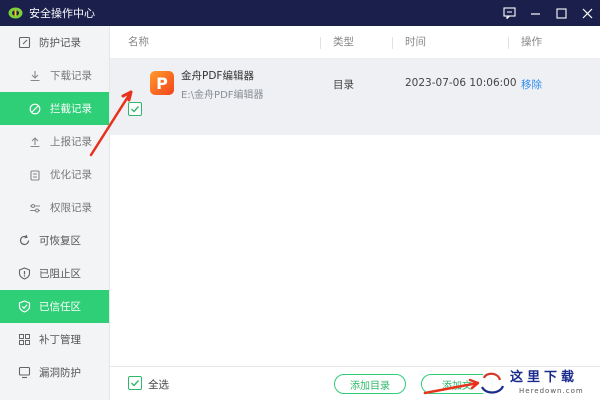  I want to click on add-file-button: 添加文, so click(457, 384).